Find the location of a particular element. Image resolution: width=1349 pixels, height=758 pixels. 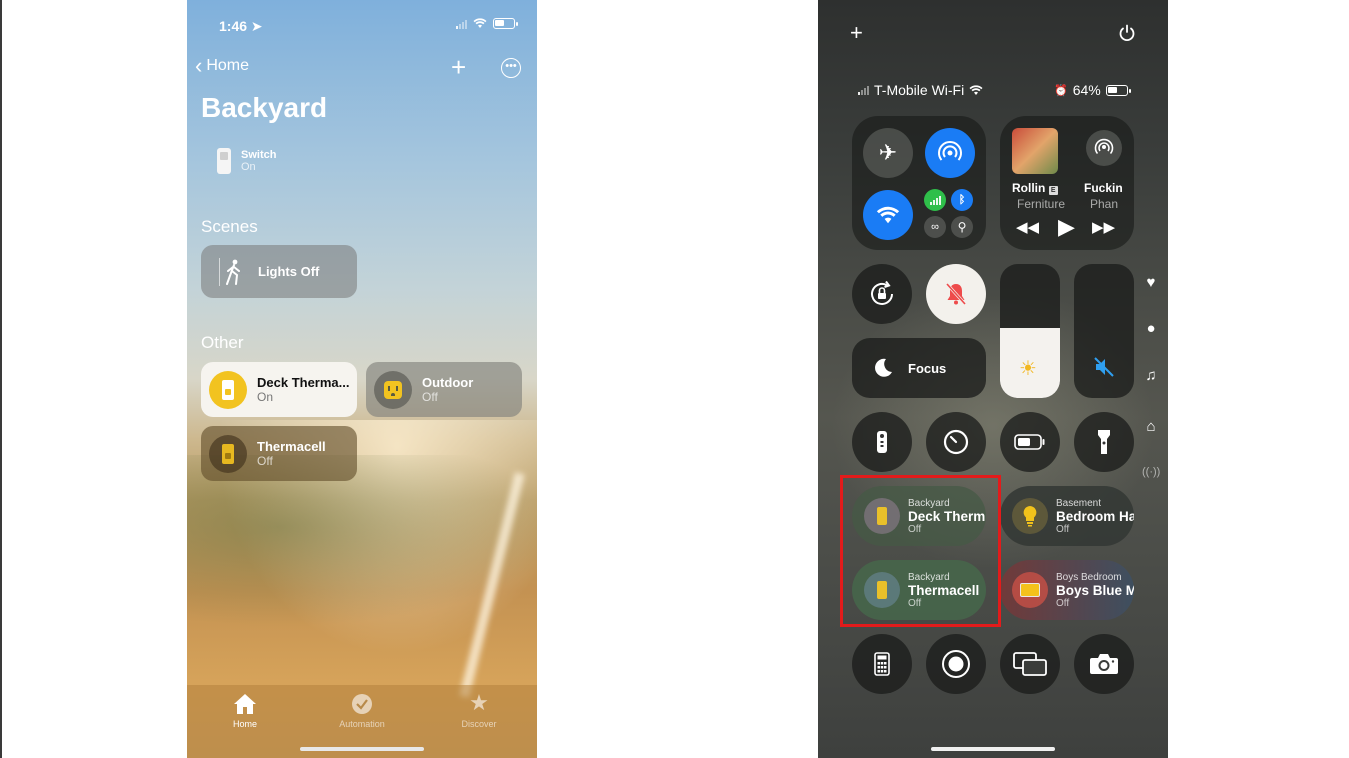

status-icons is located at coordinates (487, 23).